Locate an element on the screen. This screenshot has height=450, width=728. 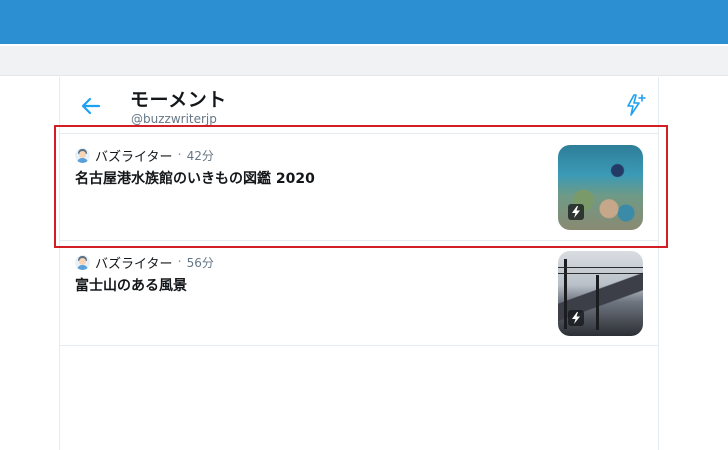
moments-header: モーメント @buzzwriterjp is located at coordinates (359, 103).